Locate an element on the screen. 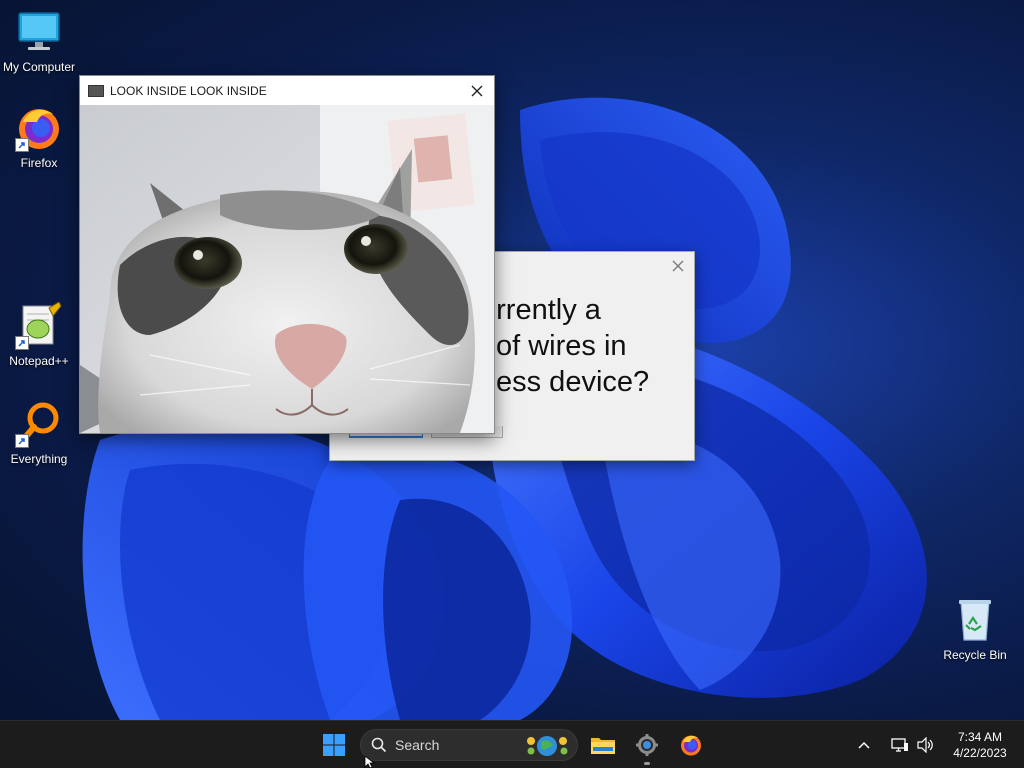 This screenshot has height=768, width=1024. settings-icon is located at coordinates (647, 745).